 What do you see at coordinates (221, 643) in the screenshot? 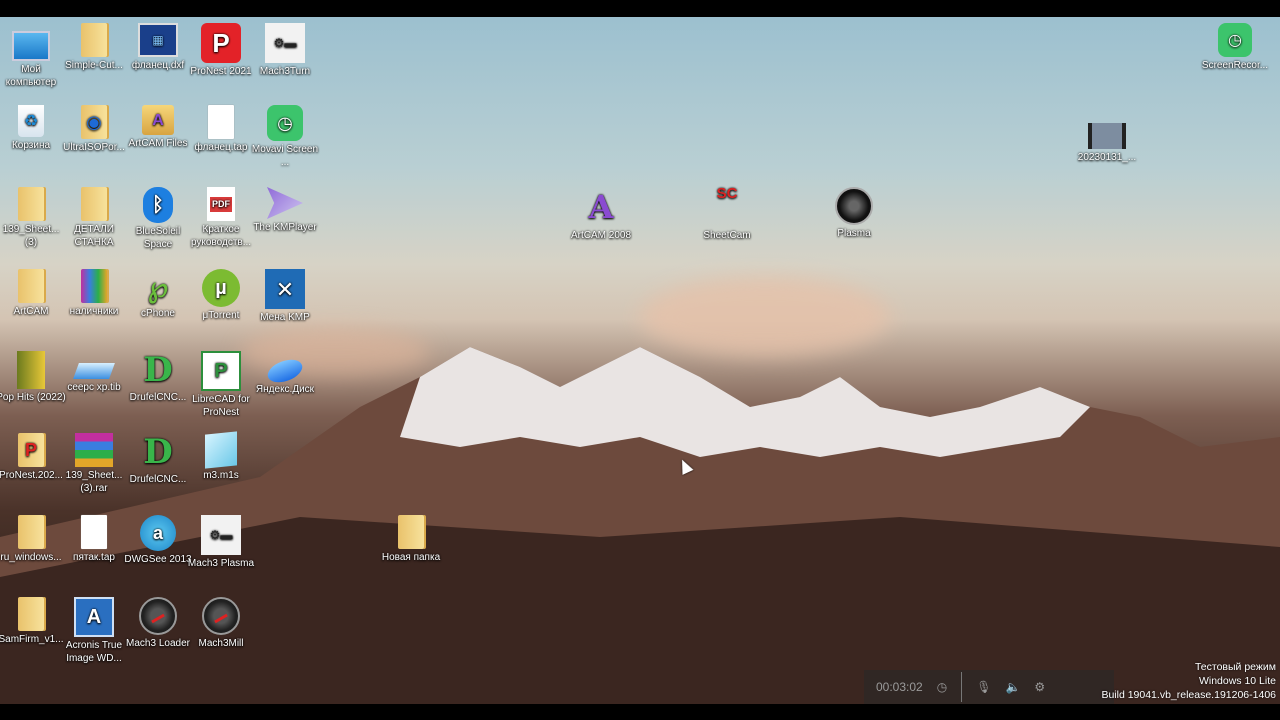
I see `icon-label: Mach3Mill` at bounding box center [221, 643].